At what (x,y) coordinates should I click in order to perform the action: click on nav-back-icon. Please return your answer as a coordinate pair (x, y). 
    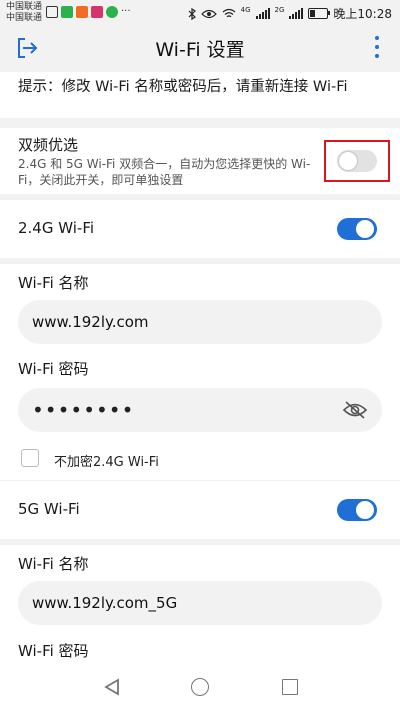
    Looking at the image, I should click on (112, 687).